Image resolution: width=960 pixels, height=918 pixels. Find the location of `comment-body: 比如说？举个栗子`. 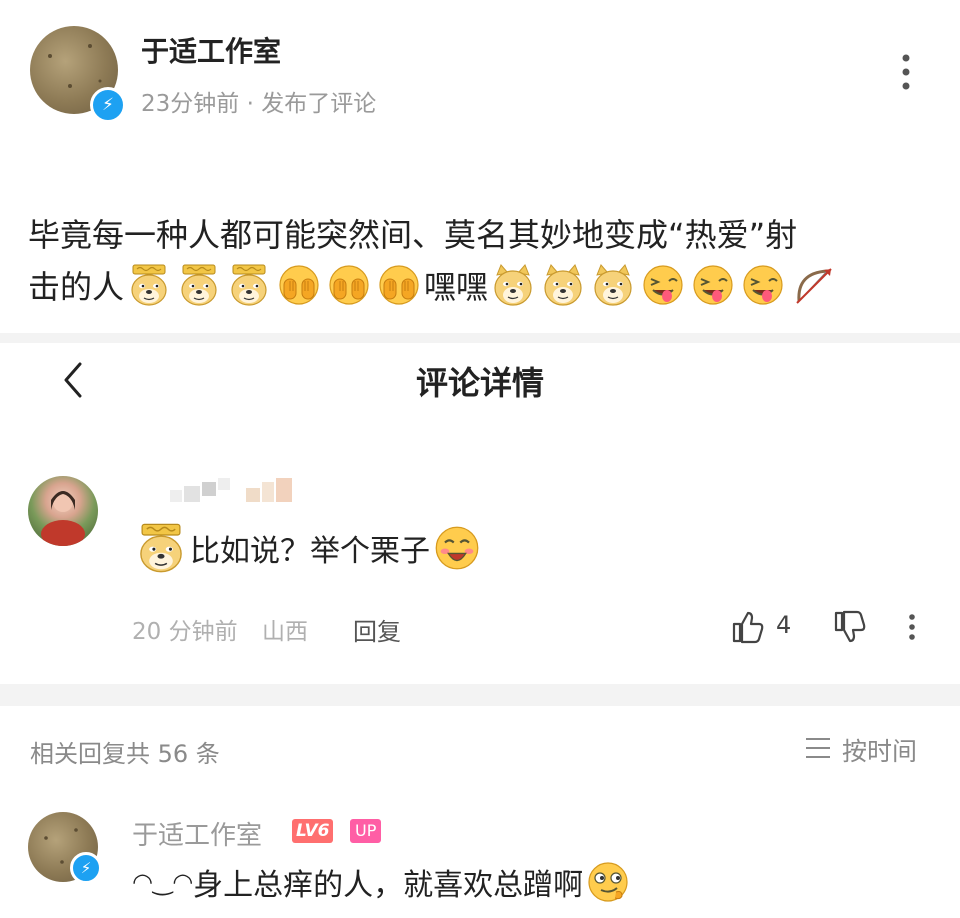

comment-body: 比如说？举个栗子 is located at coordinates (310, 551).